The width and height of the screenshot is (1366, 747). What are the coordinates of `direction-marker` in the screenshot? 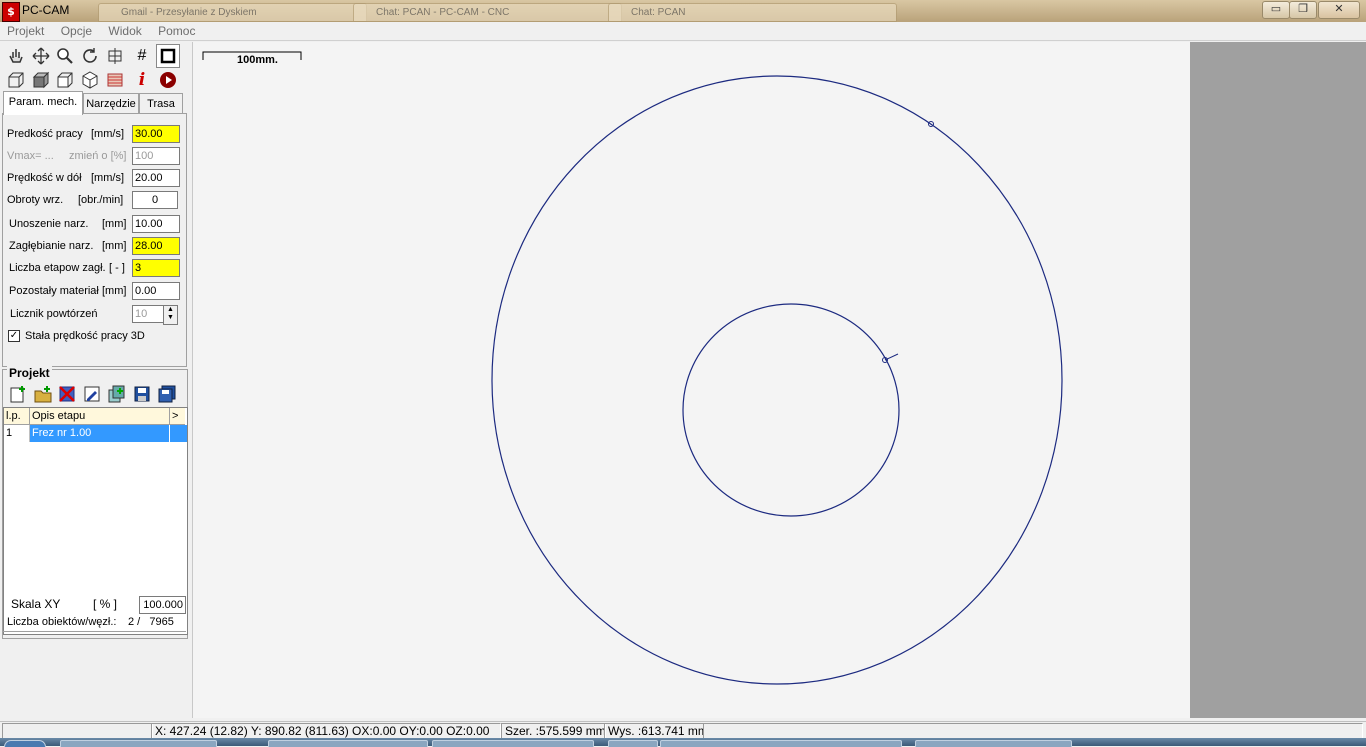 It's located at (891, 357).